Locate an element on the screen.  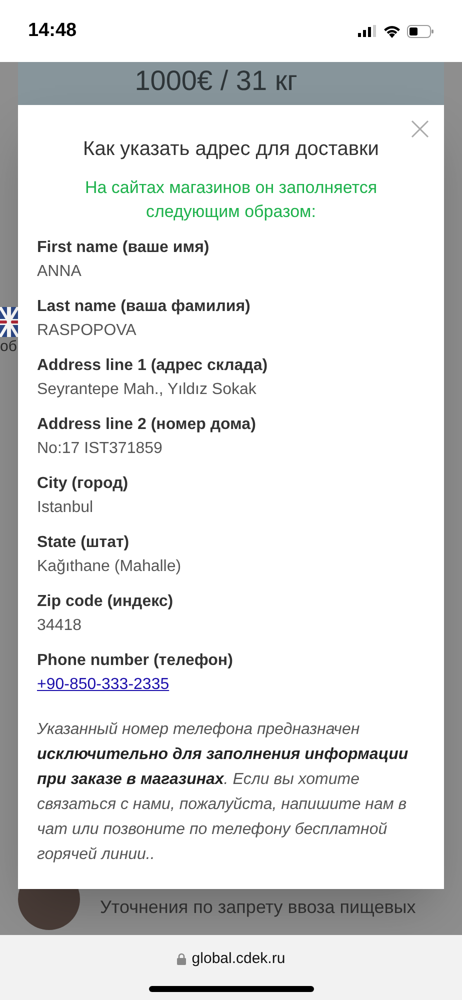
url-text: global.cdek.ru is located at coordinates (239, 959).